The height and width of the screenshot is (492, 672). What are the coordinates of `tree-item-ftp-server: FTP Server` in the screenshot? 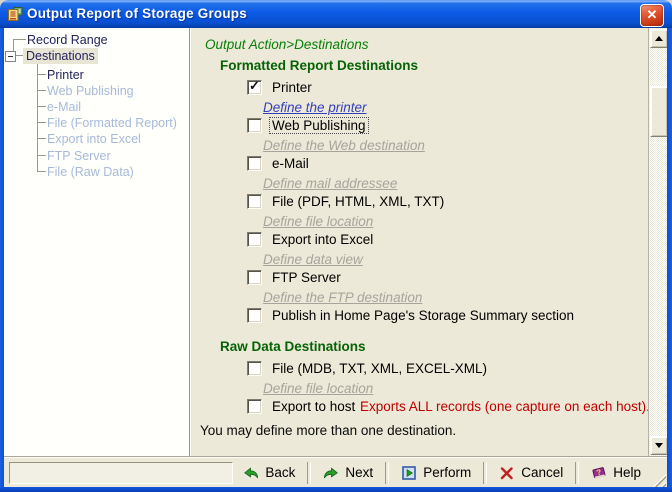 It's located at (79, 156).